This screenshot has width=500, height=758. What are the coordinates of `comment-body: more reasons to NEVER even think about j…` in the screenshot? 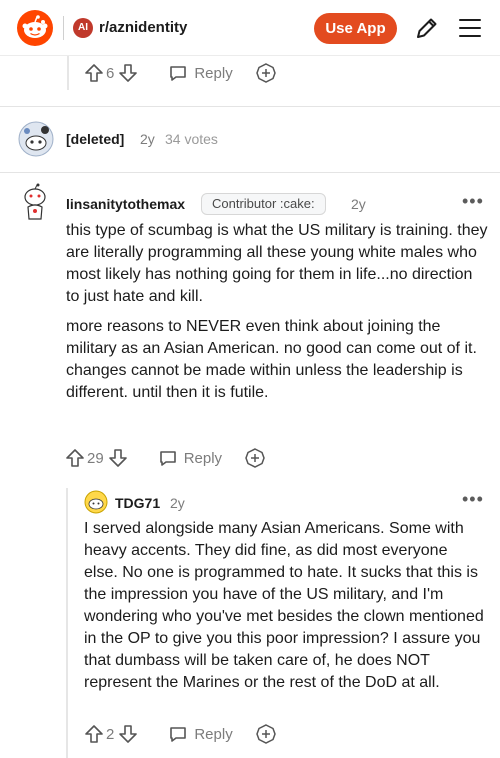 It's located at (271, 359).